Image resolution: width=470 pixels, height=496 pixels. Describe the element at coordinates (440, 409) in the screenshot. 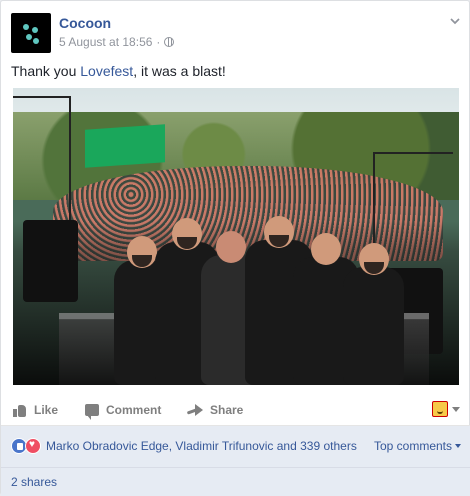

I see `reaction-picker-icon` at that location.